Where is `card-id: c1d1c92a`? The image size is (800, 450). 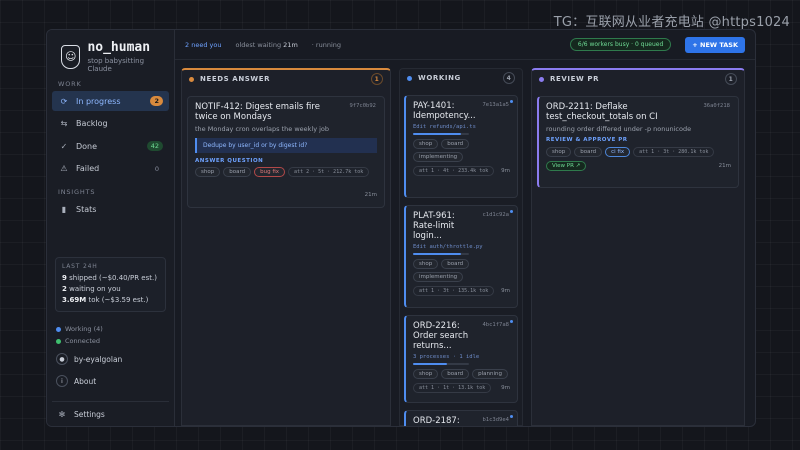 card-id: c1d1c92a is located at coordinates (496, 215).